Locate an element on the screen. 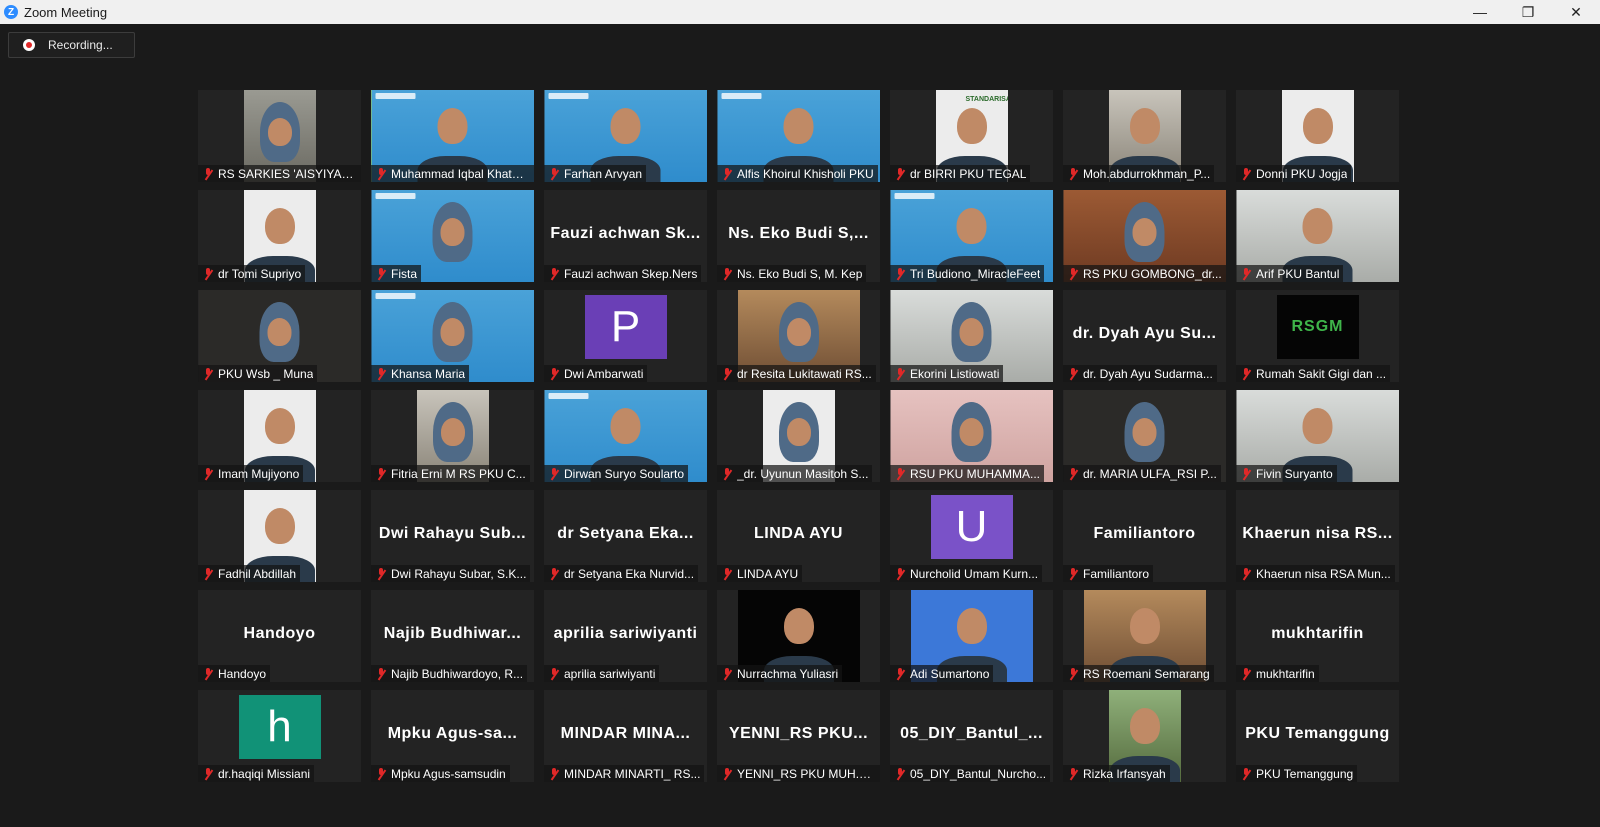  participant-name-bar: Adi Sumartono is located at coordinates (942, 673).